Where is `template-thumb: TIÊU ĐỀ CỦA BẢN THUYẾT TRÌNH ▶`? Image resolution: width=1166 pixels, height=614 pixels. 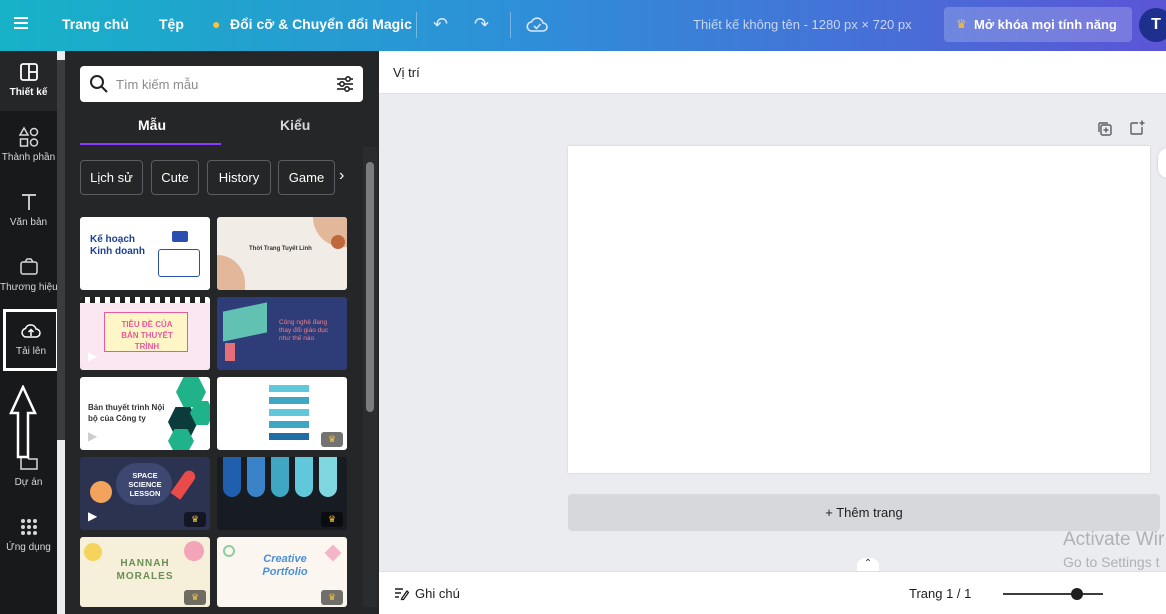
template-thumb: TIÊU ĐỀ CỦA BẢN THUYẾT TRÌNH ▶ is located at coordinates (145, 333).